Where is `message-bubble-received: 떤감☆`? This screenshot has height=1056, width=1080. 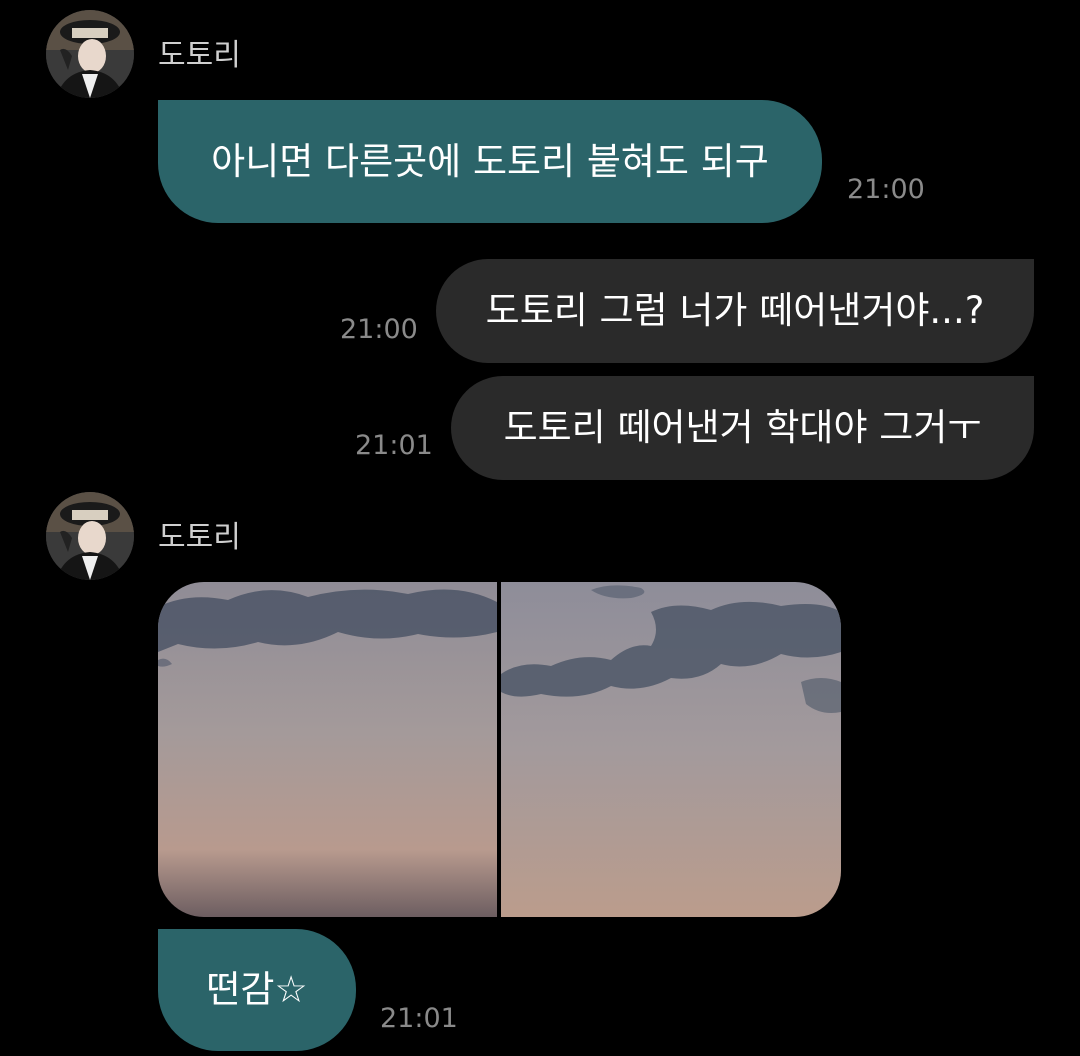 message-bubble-received: 떤감☆ is located at coordinates (257, 990).